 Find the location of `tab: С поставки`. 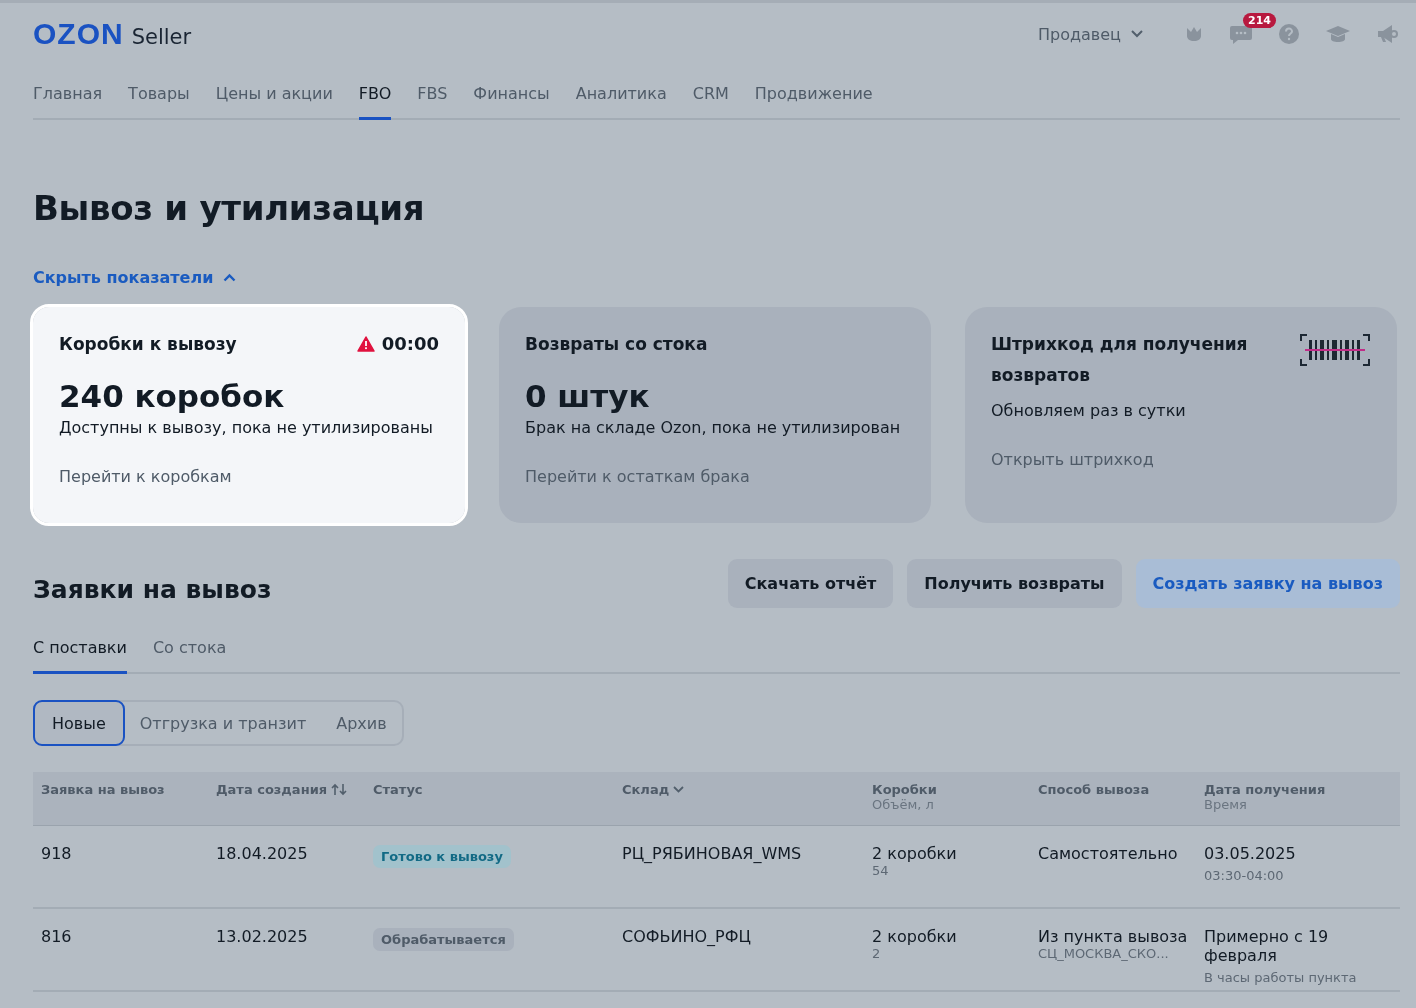

tab: С поставки is located at coordinates (80, 656).